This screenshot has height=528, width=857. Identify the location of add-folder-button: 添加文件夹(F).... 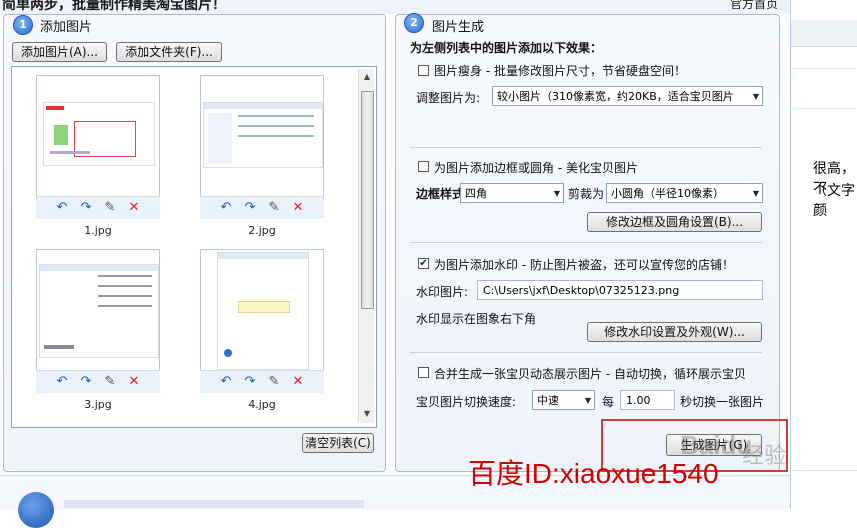
(169, 52).